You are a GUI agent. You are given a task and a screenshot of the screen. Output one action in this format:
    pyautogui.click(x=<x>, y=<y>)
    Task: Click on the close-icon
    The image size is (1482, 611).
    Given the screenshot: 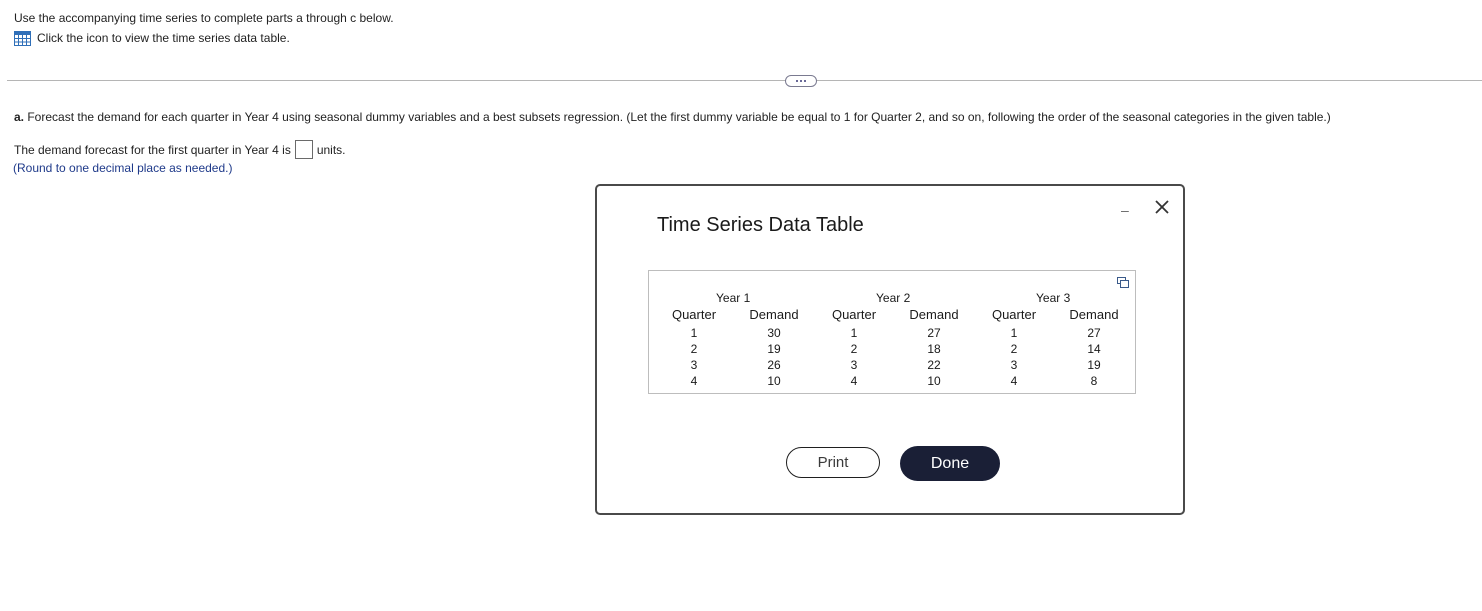 What is the action you would take?
    pyautogui.click(x=1162, y=207)
    